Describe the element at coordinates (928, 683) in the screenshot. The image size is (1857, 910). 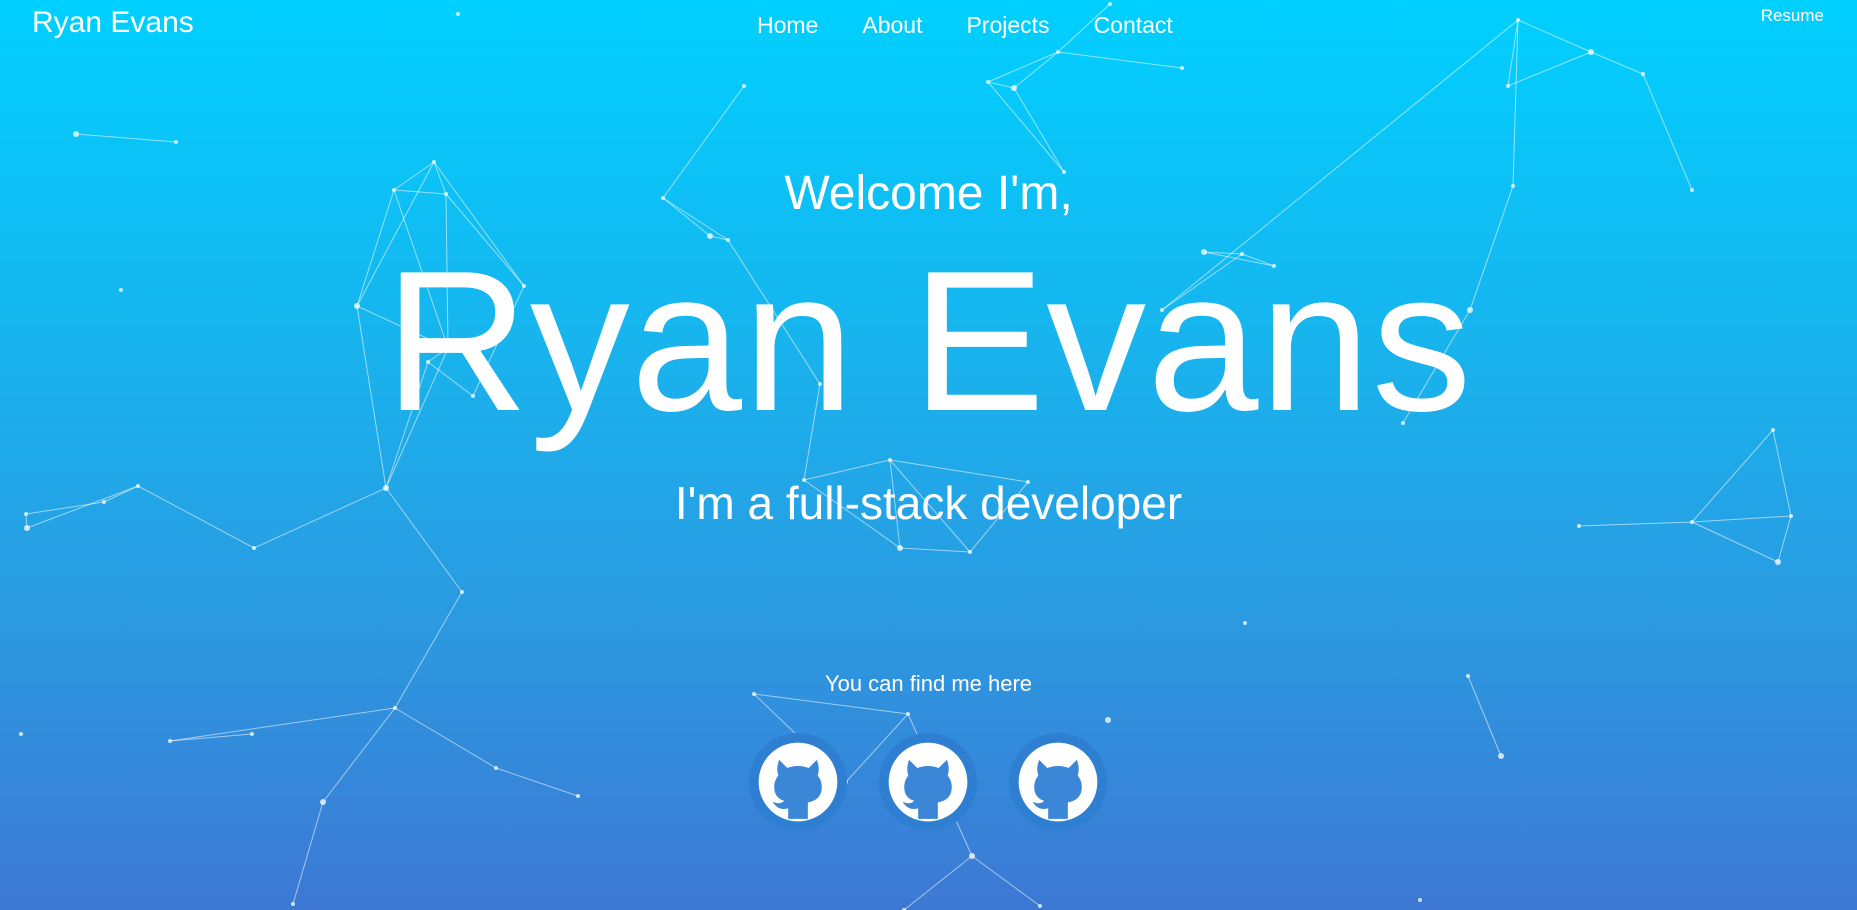
I see `social-label: You can find me here` at that location.